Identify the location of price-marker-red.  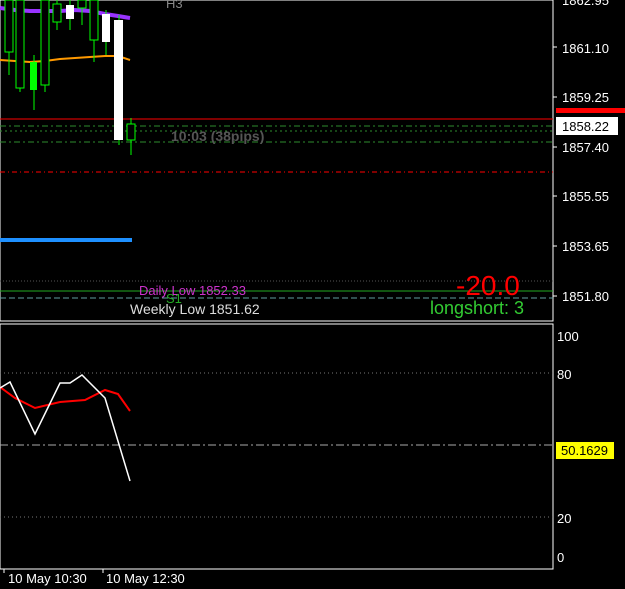
(590, 110).